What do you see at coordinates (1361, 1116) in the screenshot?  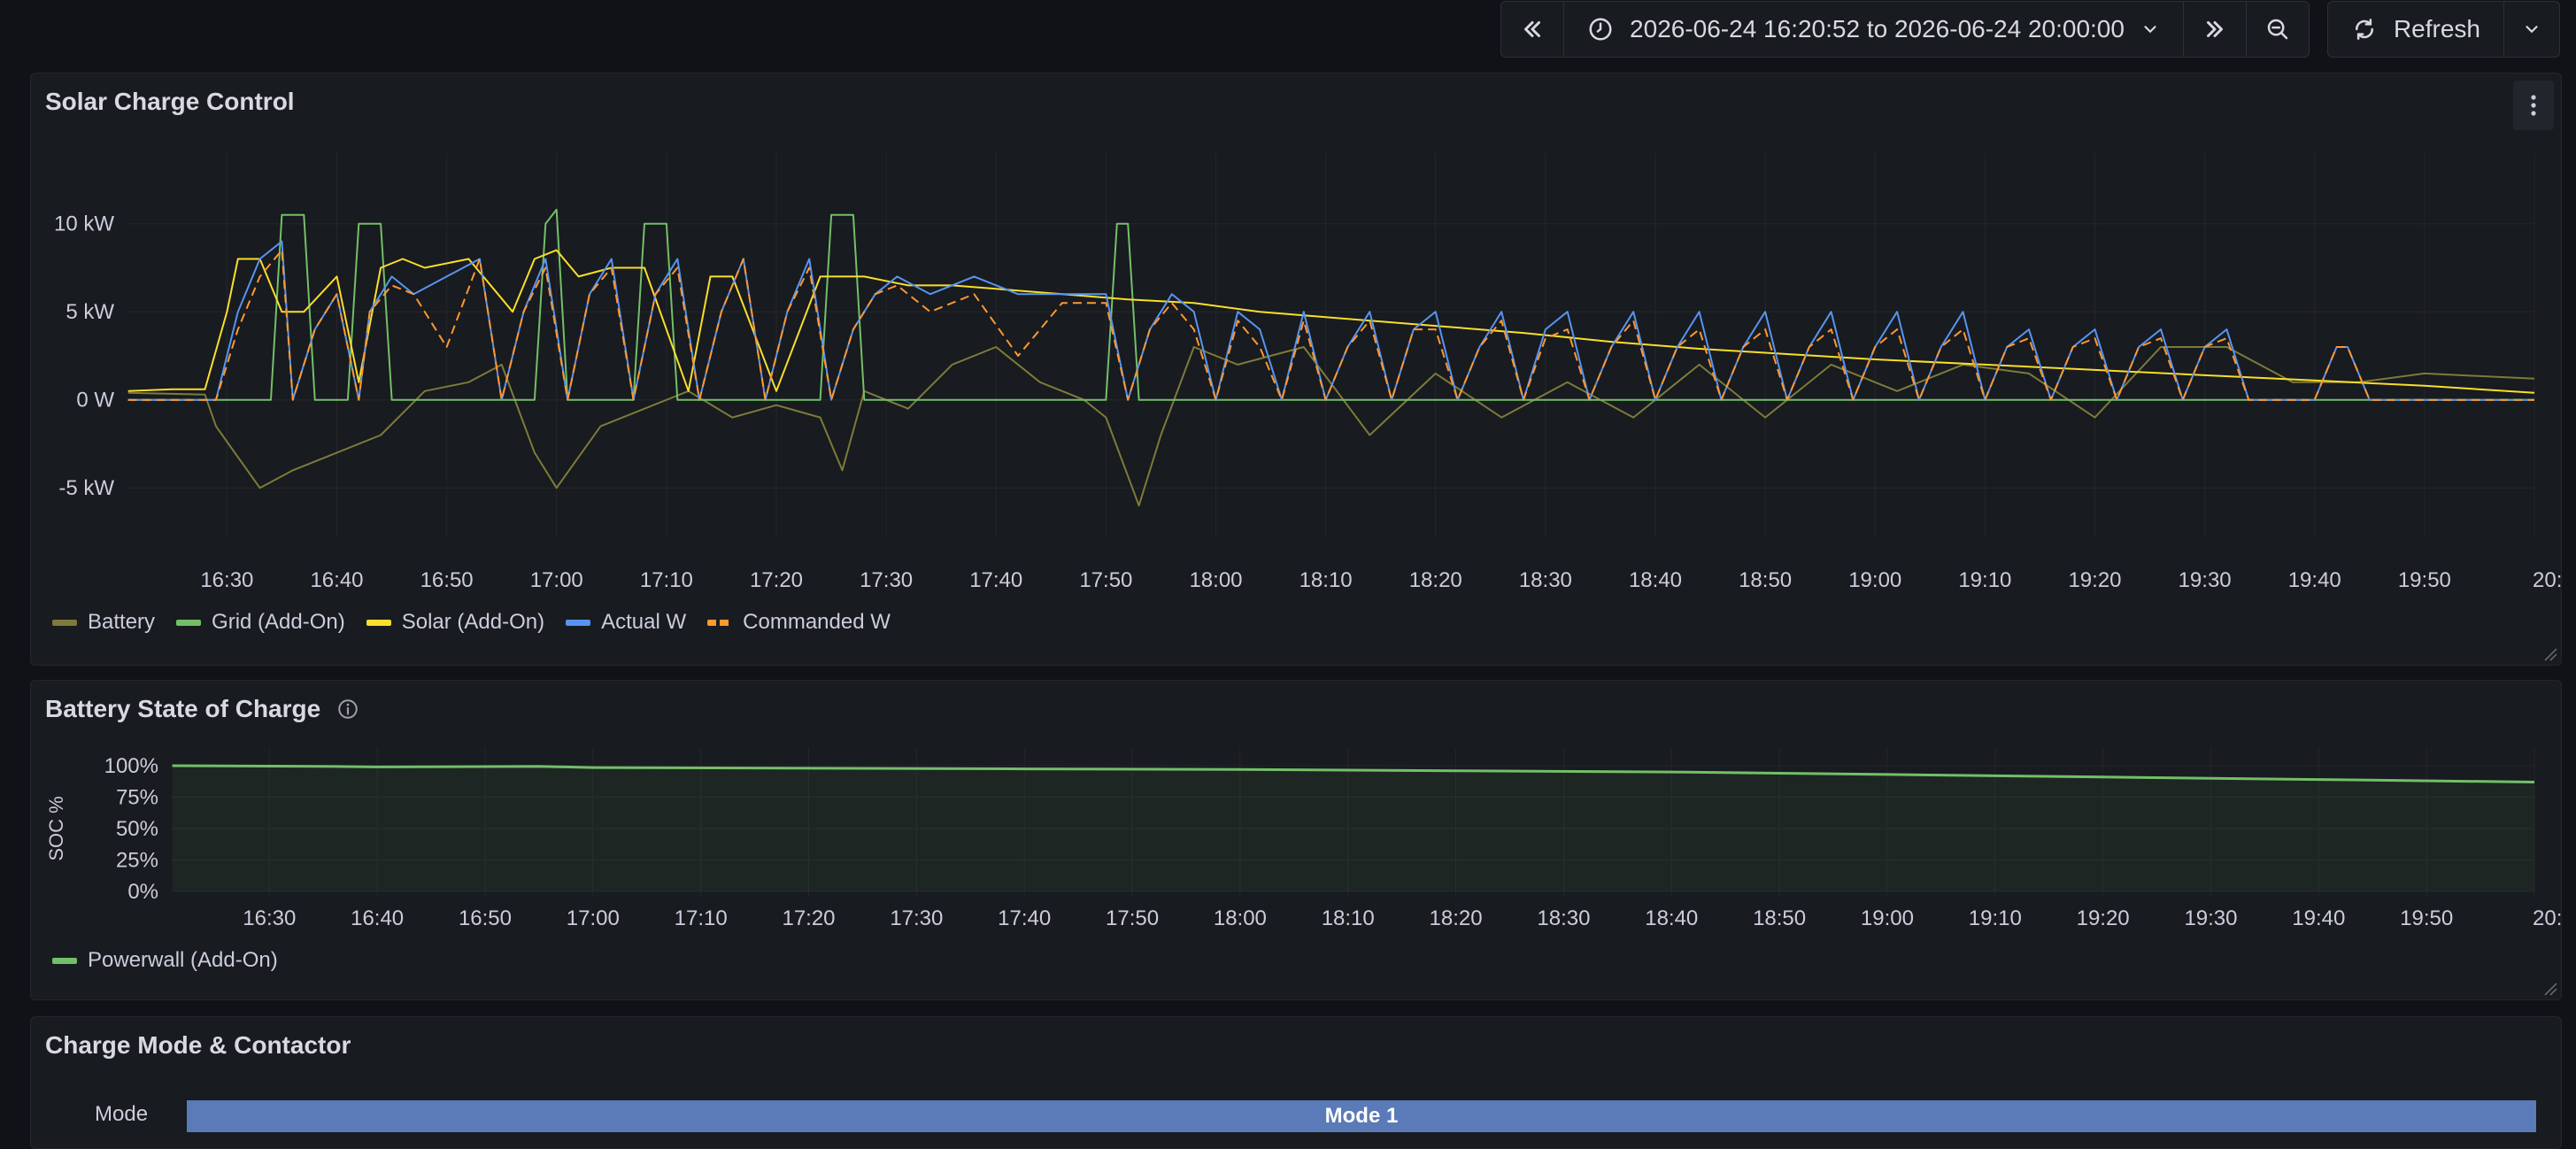 I see `mode-state-bar: Mode 1` at bounding box center [1361, 1116].